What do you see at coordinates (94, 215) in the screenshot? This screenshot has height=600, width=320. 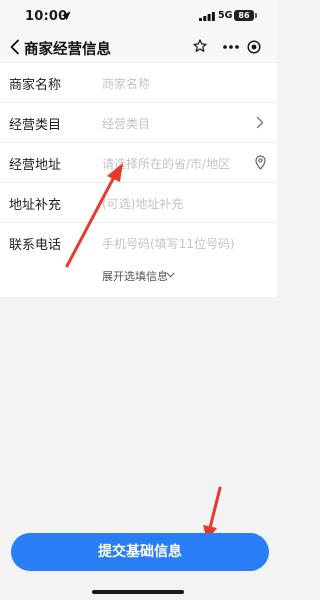 I see `annotation-arrow-address` at bounding box center [94, 215].